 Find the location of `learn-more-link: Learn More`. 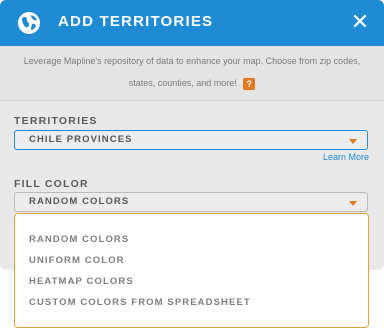

learn-more-link: Learn More is located at coordinates (346, 157).